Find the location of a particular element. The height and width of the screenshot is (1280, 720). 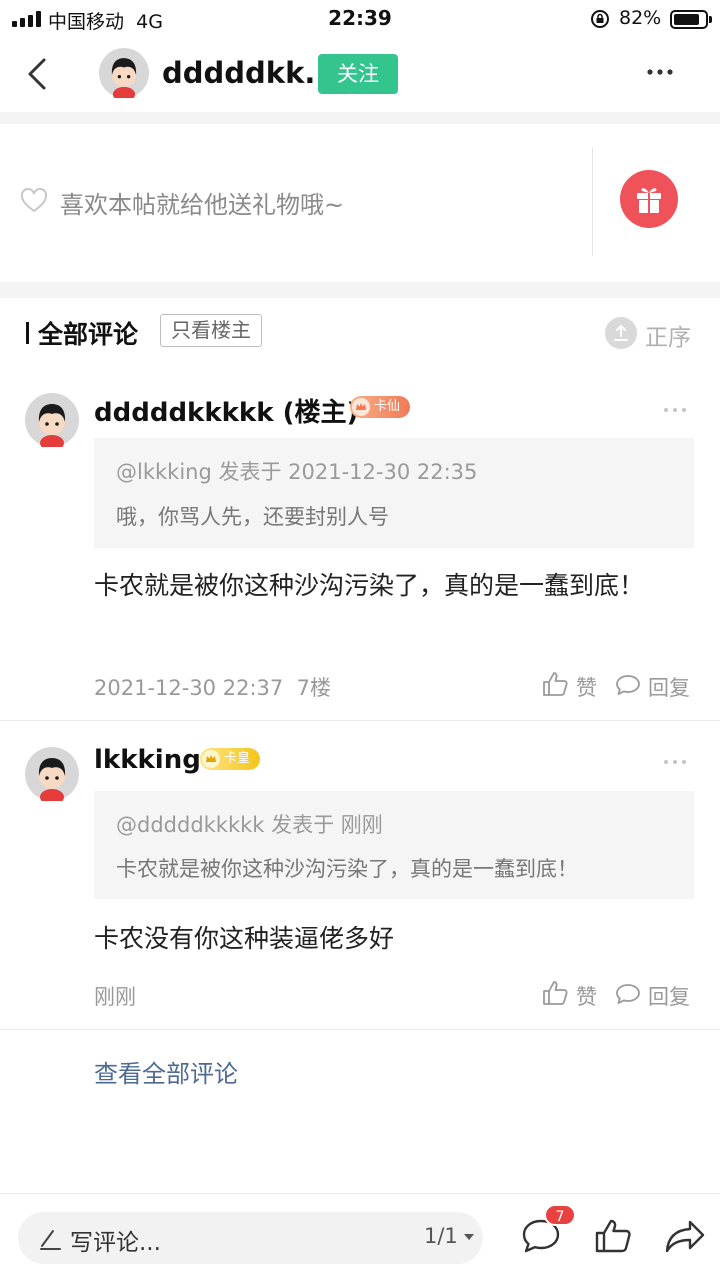

comment-meta: 刚刚 is located at coordinates (115, 996).